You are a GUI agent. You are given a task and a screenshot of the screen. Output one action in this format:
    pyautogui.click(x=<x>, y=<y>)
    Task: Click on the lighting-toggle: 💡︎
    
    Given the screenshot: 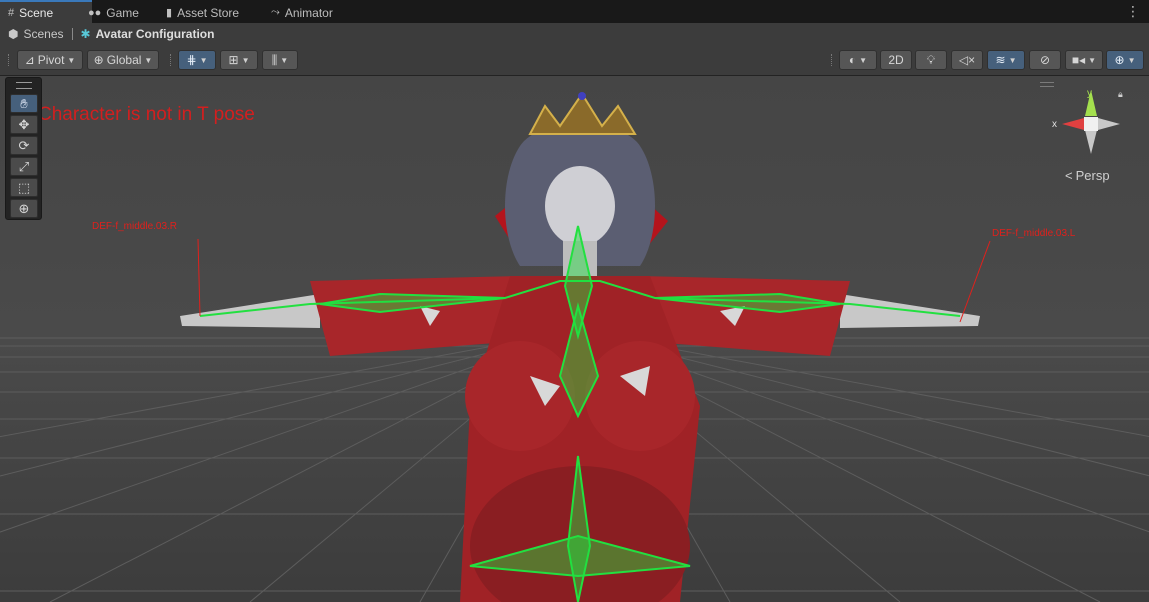 What is the action you would take?
    pyautogui.click(x=931, y=60)
    